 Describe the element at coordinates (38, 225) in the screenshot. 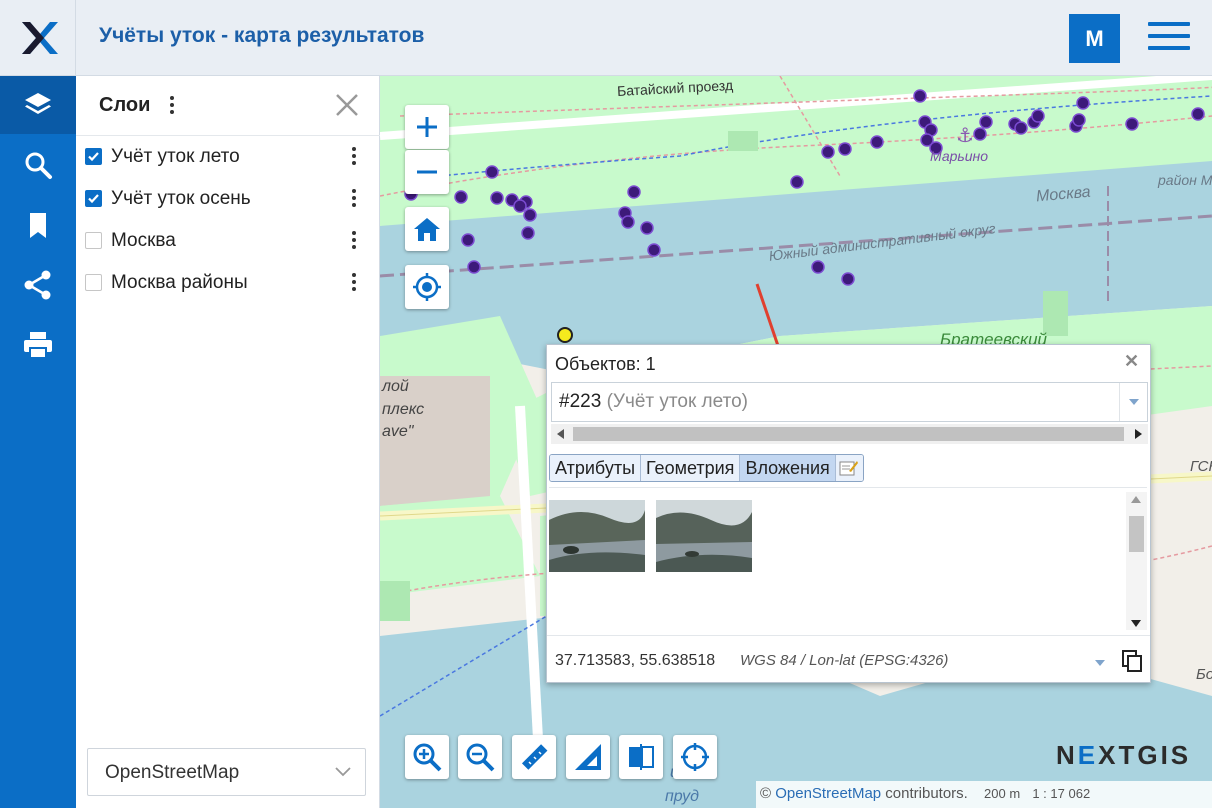

I see `bookmark-icon` at that location.